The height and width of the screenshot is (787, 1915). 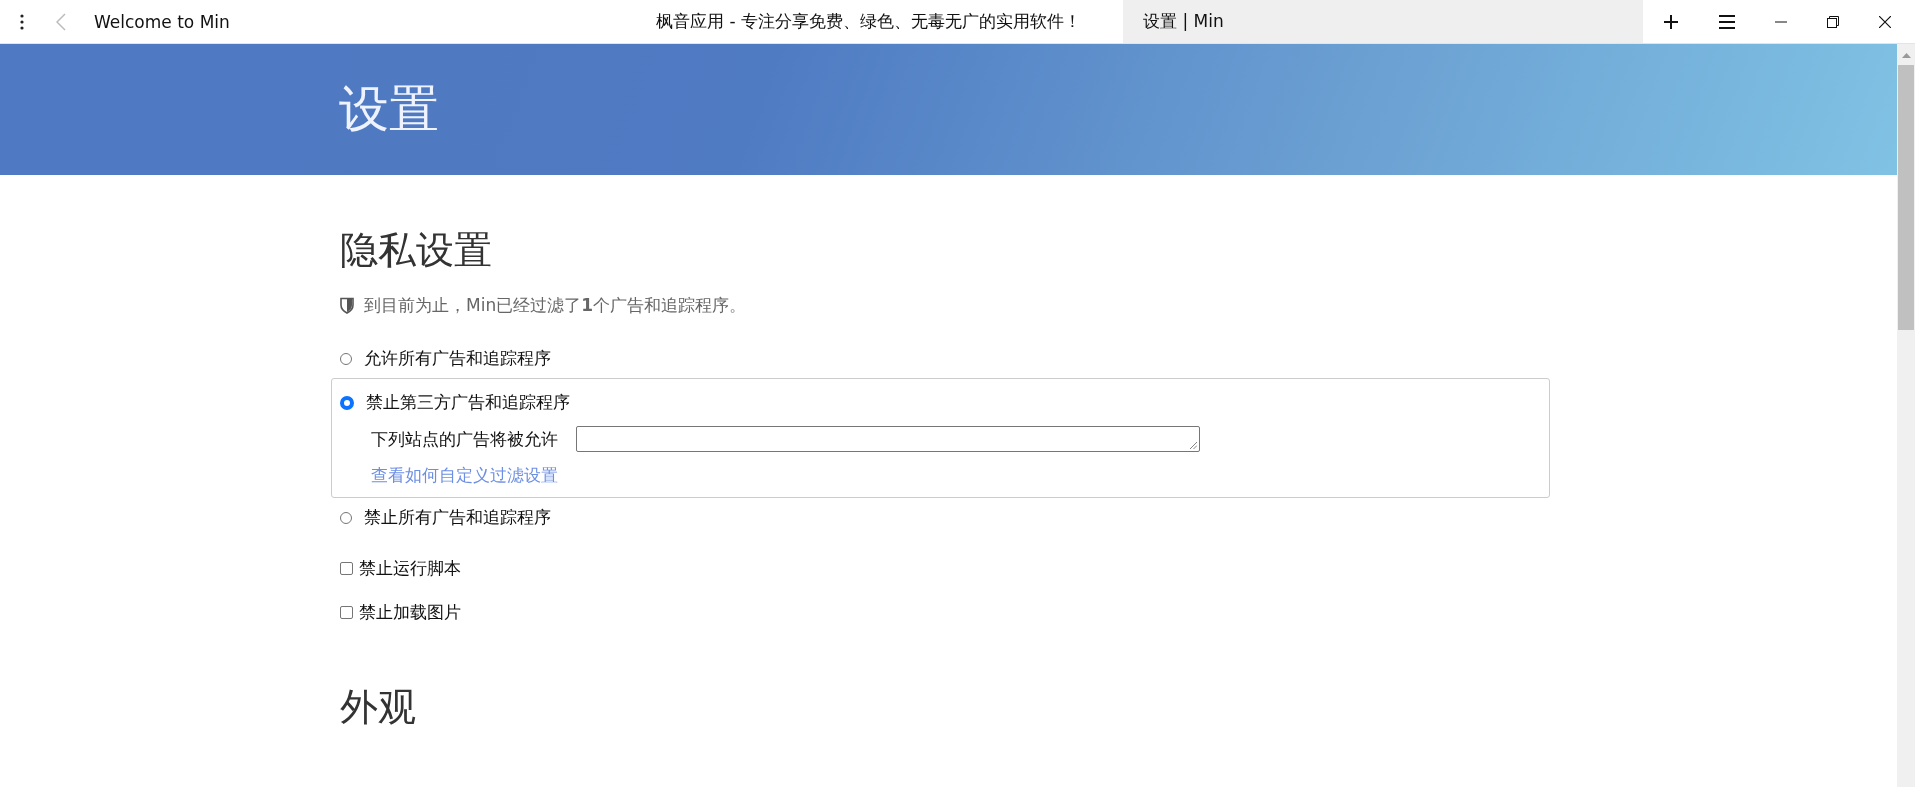 What do you see at coordinates (888, 439) in the screenshot?
I see `site-list-field` at bounding box center [888, 439].